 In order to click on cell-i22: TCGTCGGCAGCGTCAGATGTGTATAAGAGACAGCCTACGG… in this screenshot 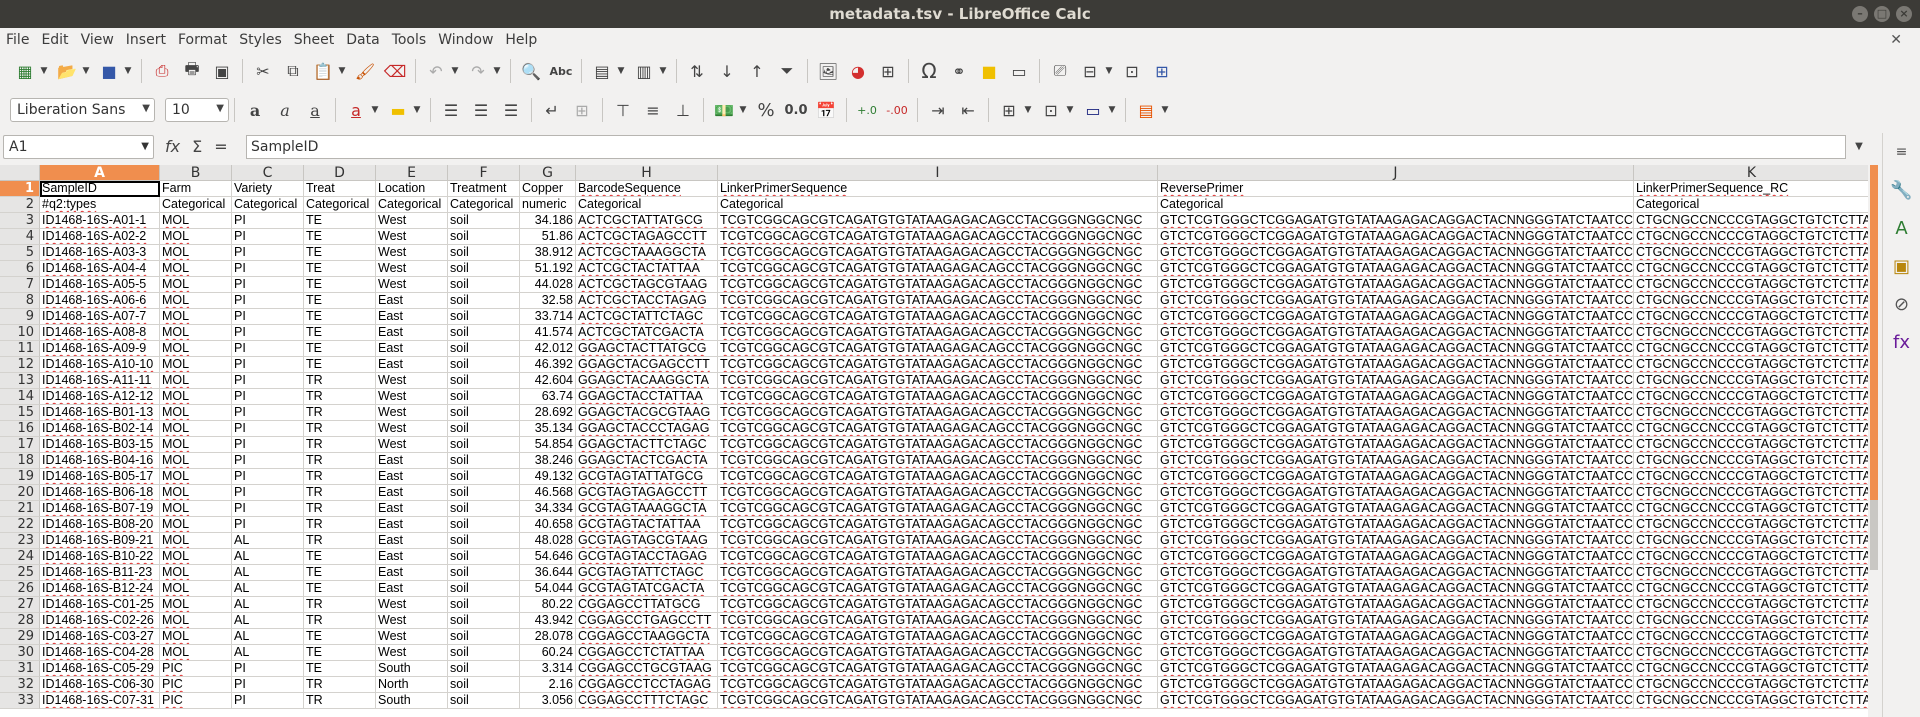, I will do `click(938, 525)`.